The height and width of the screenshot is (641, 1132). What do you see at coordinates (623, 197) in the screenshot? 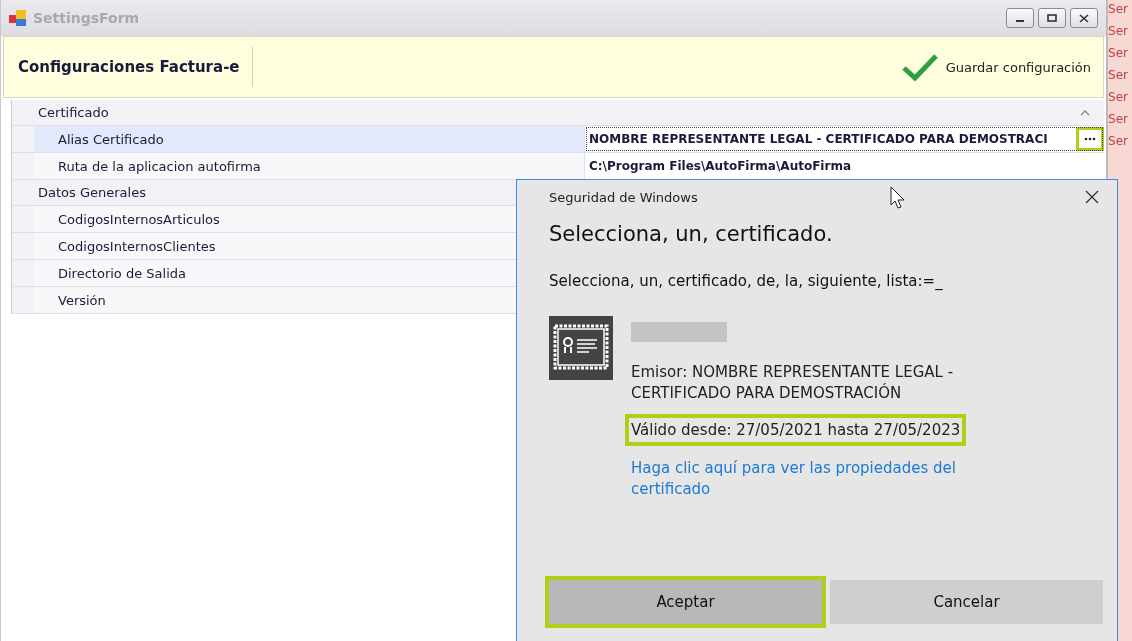
I see `dialog-title: Seguridad de Windows` at bounding box center [623, 197].